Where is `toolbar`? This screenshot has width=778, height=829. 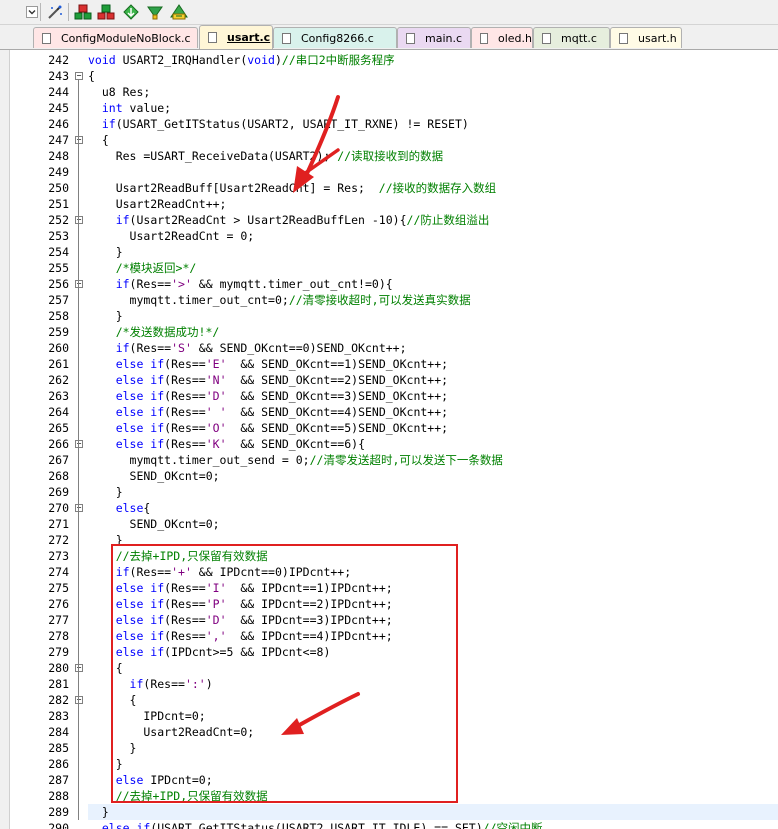 toolbar is located at coordinates (389, 12).